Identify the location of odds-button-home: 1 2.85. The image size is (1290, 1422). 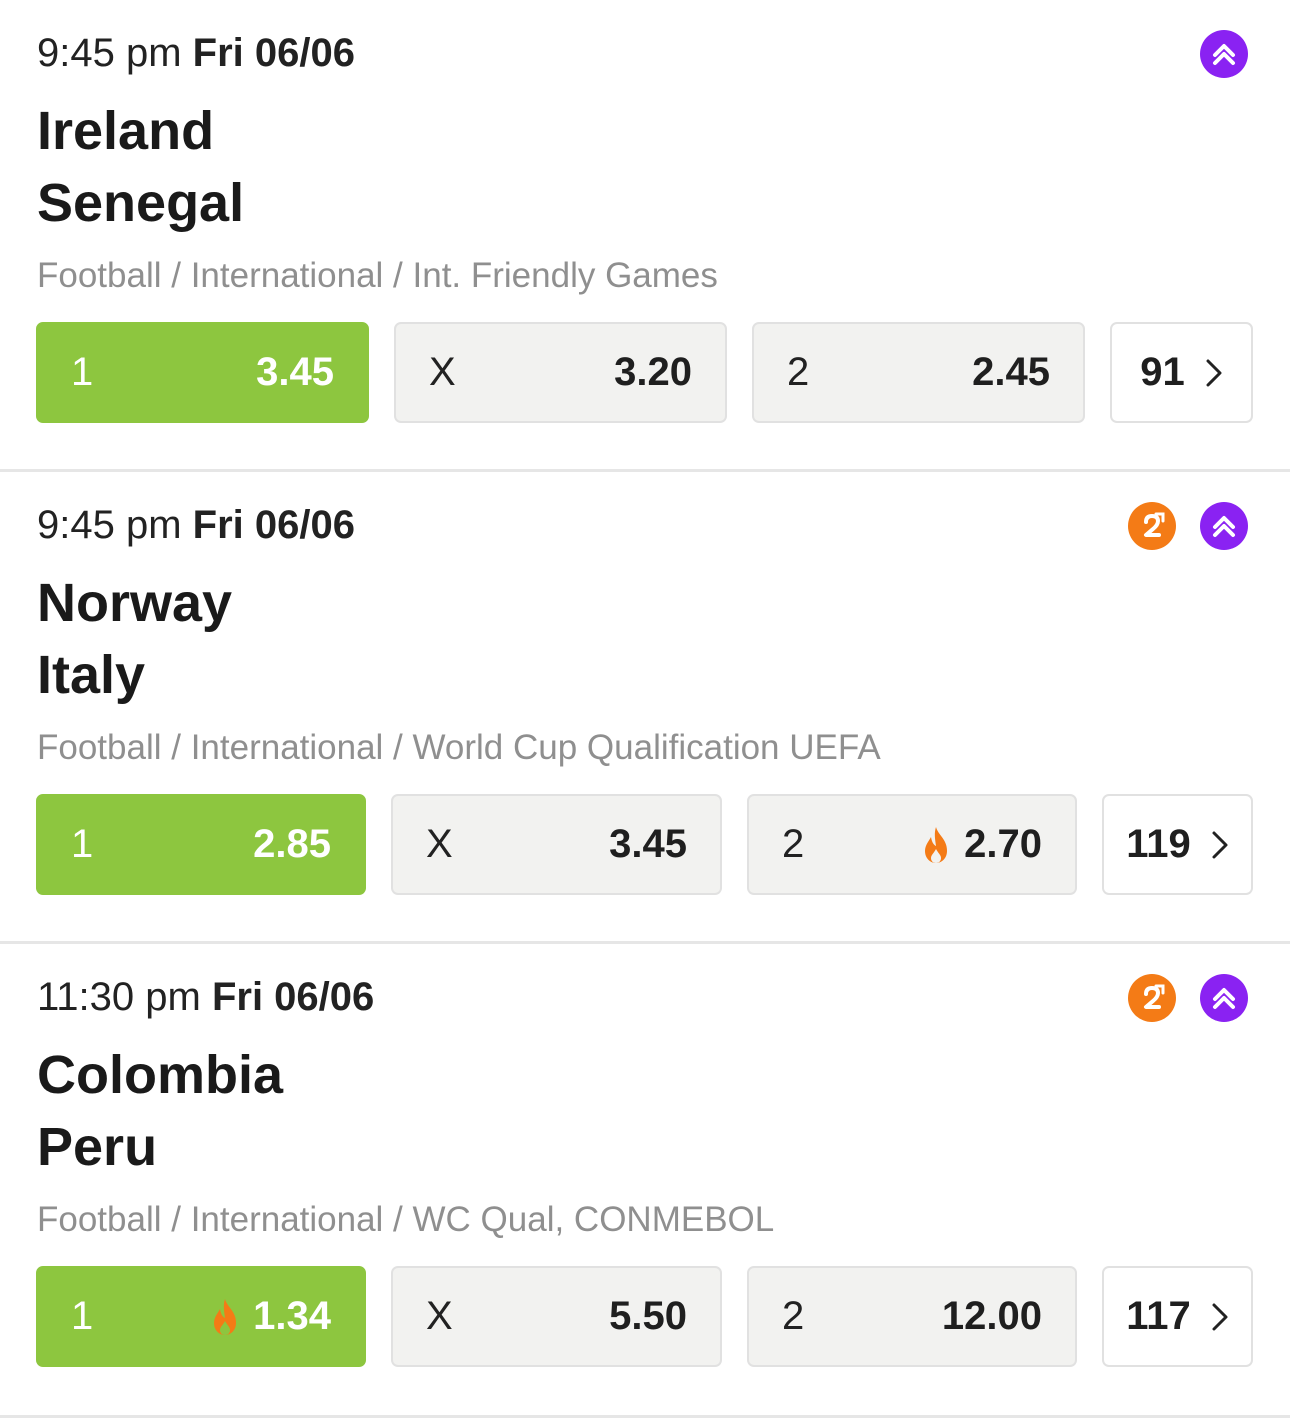
(201, 844).